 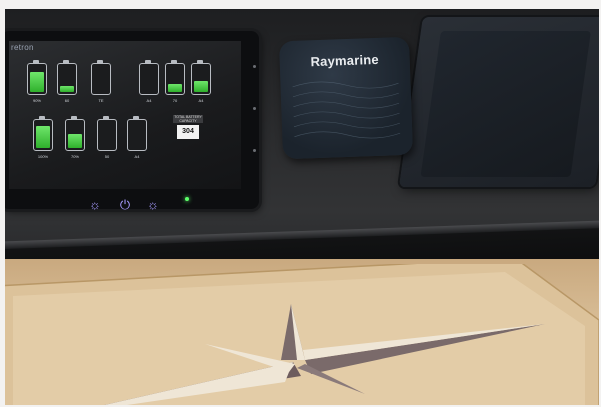 What do you see at coordinates (22, 47) in the screenshot?
I see `panel-brand-logo: retron` at bounding box center [22, 47].